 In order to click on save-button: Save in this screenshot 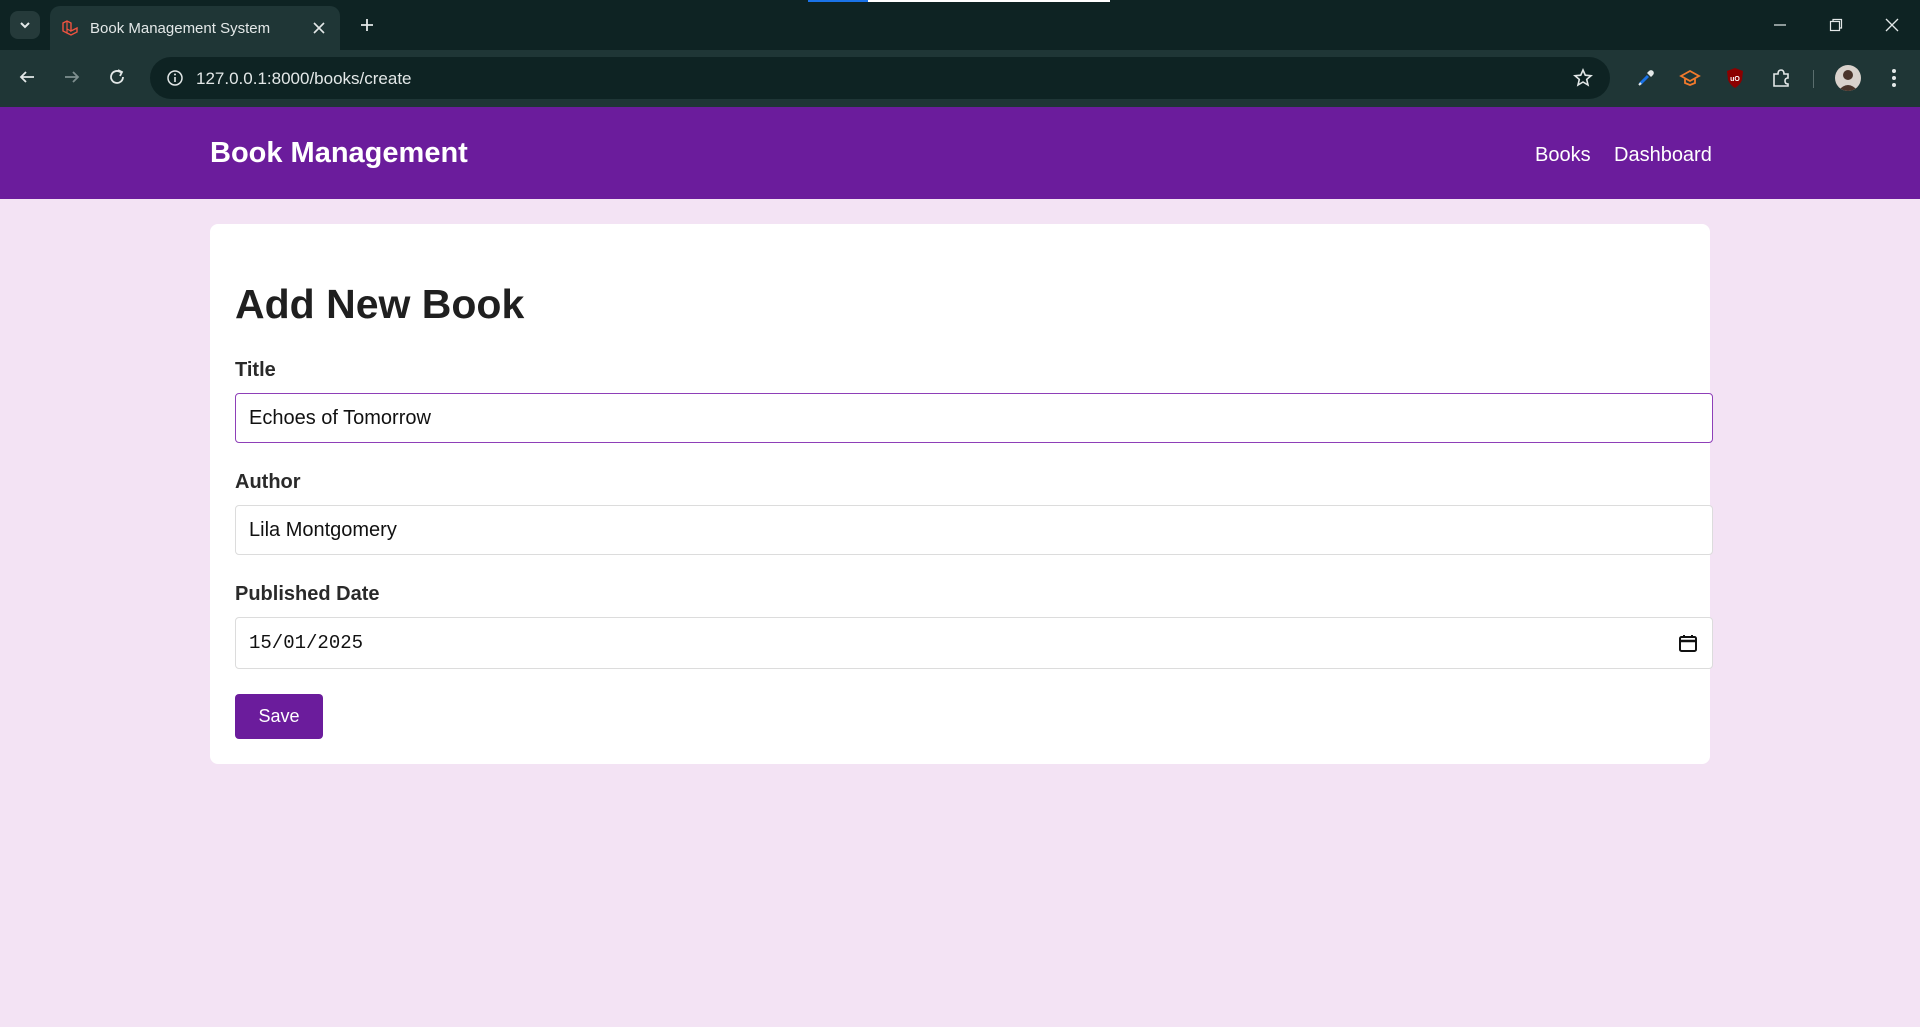, I will do `click(279, 716)`.